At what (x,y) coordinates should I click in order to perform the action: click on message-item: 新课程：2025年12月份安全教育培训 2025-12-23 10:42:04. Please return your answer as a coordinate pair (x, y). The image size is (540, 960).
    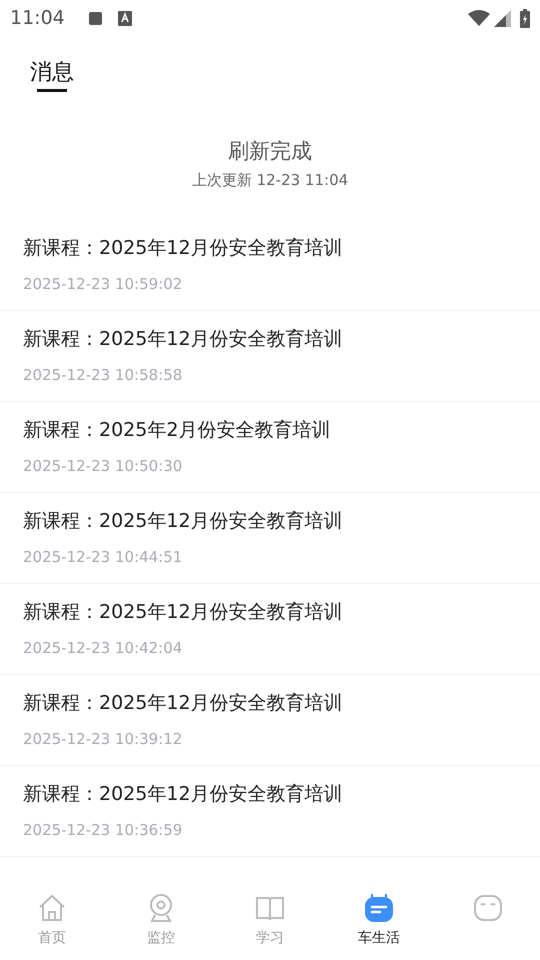
    Looking at the image, I should click on (270, 629).